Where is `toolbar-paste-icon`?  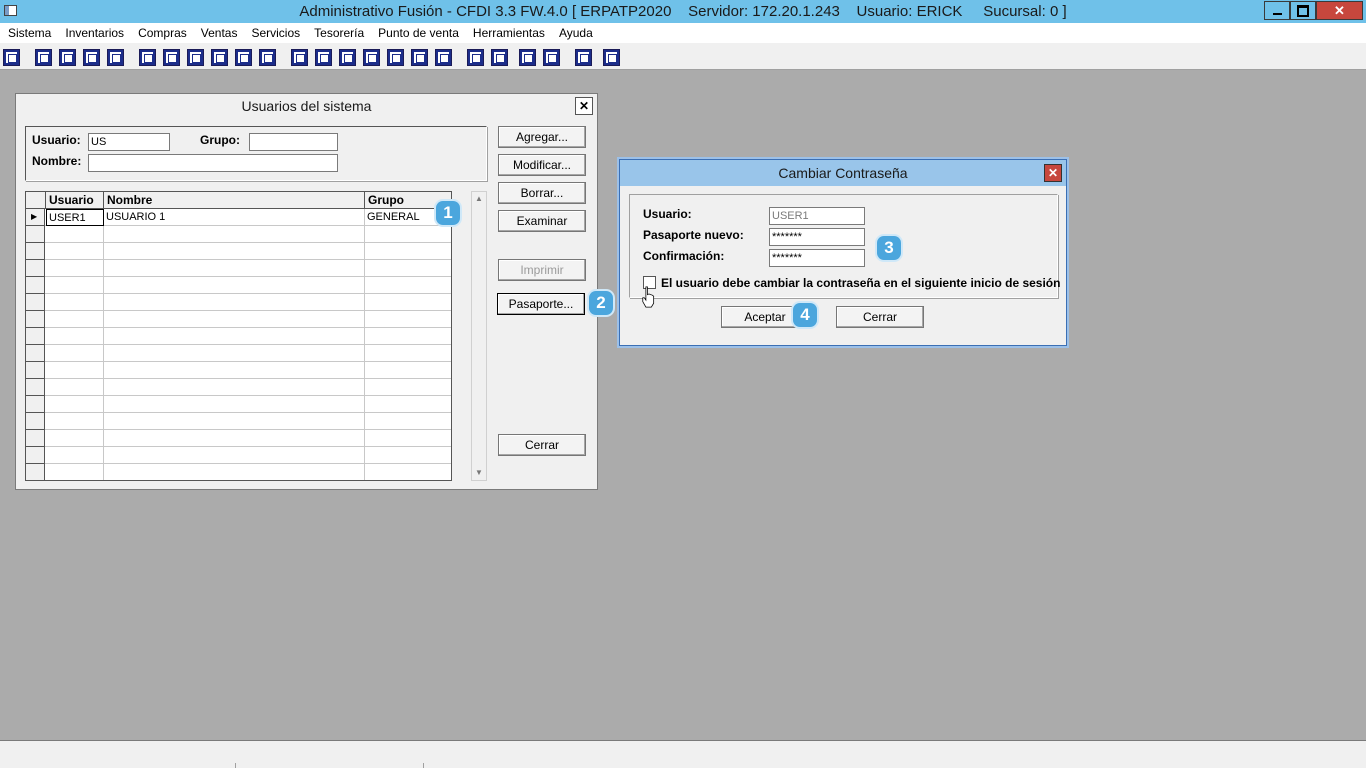 toolbar-paste-icon is located at coordinates (67, 57).